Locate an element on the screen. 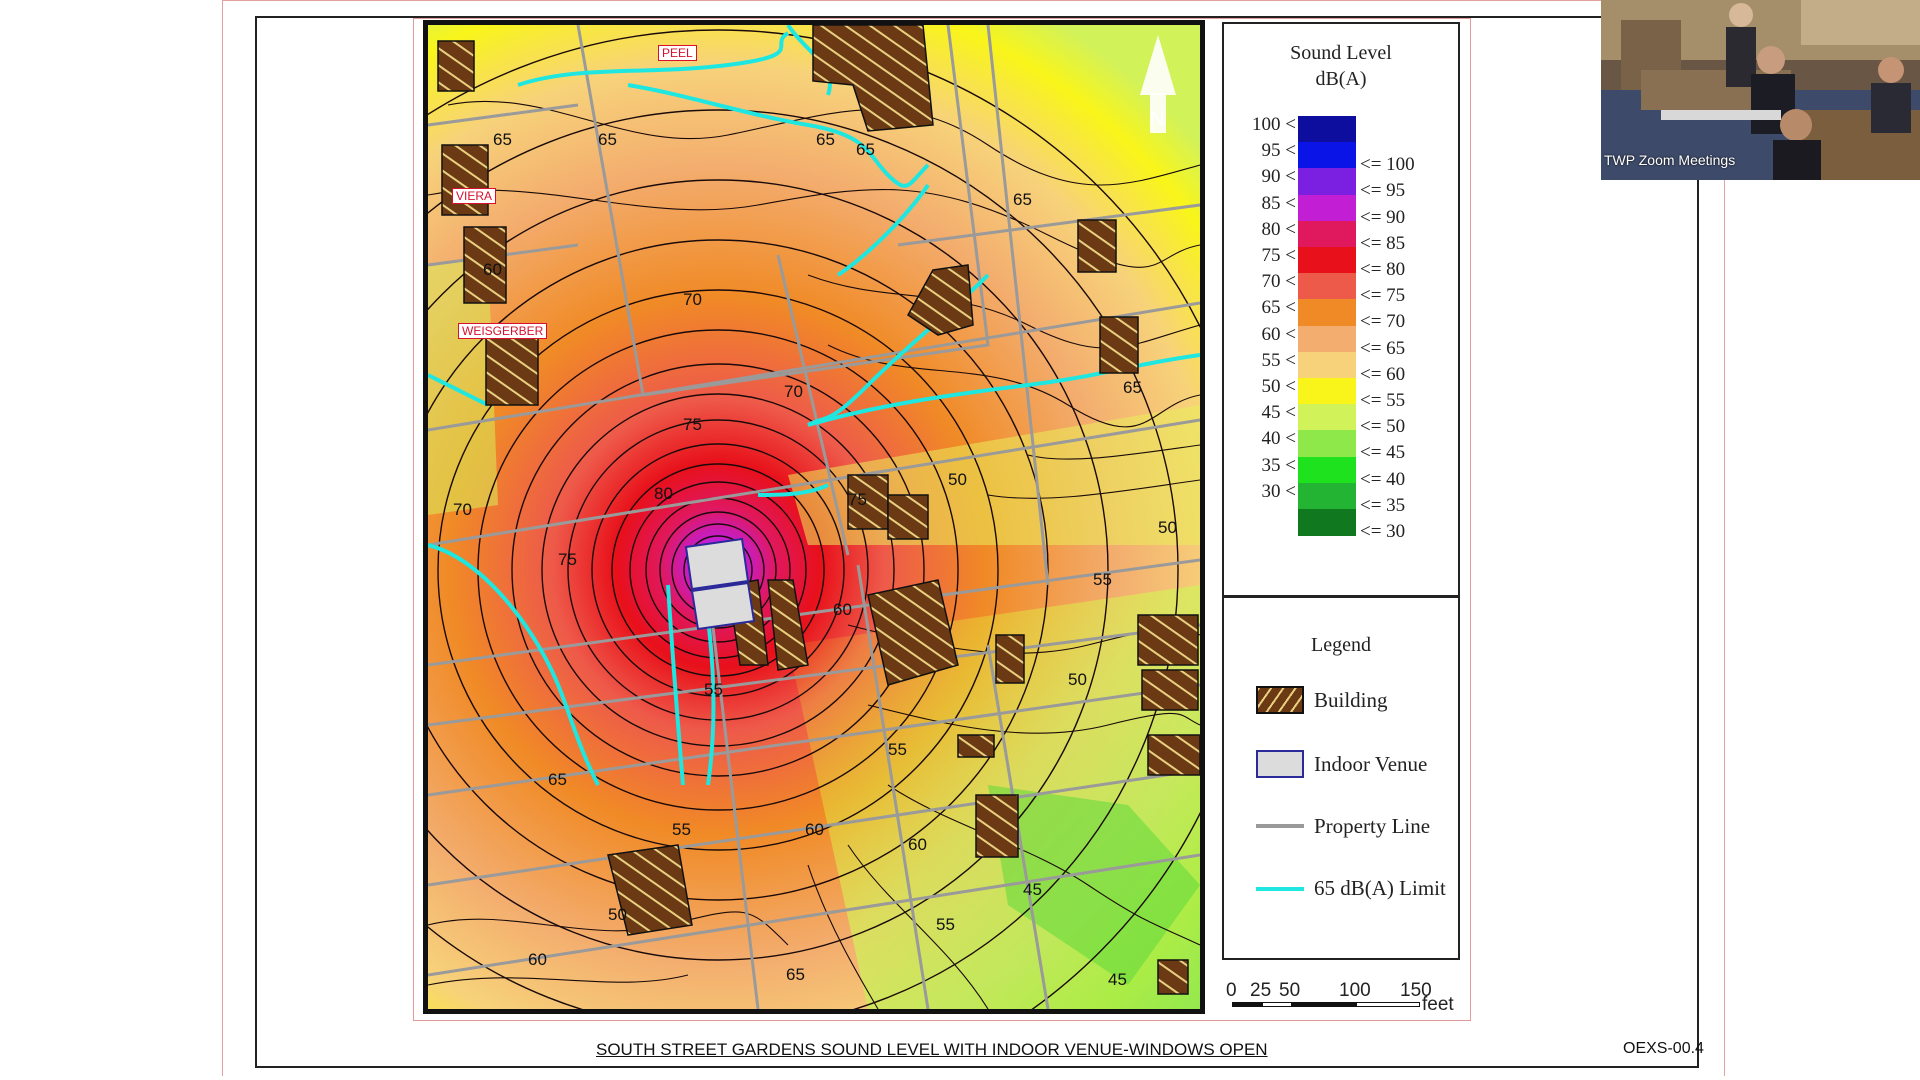 This screenshot has width=1920, height=1080. legend-label-property-line: Property Line is located at coordinates (1372, 826).